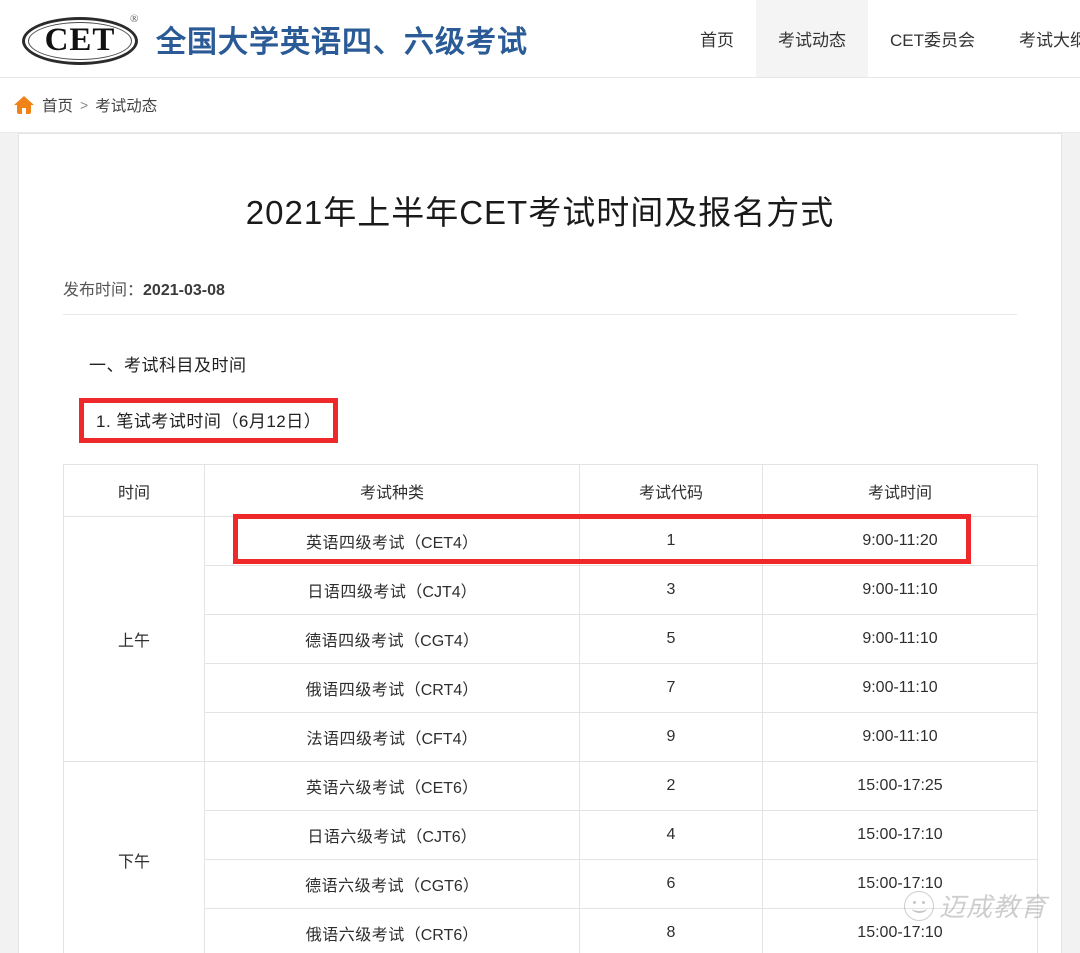  I want to click on home-icon, so click(24, 105).